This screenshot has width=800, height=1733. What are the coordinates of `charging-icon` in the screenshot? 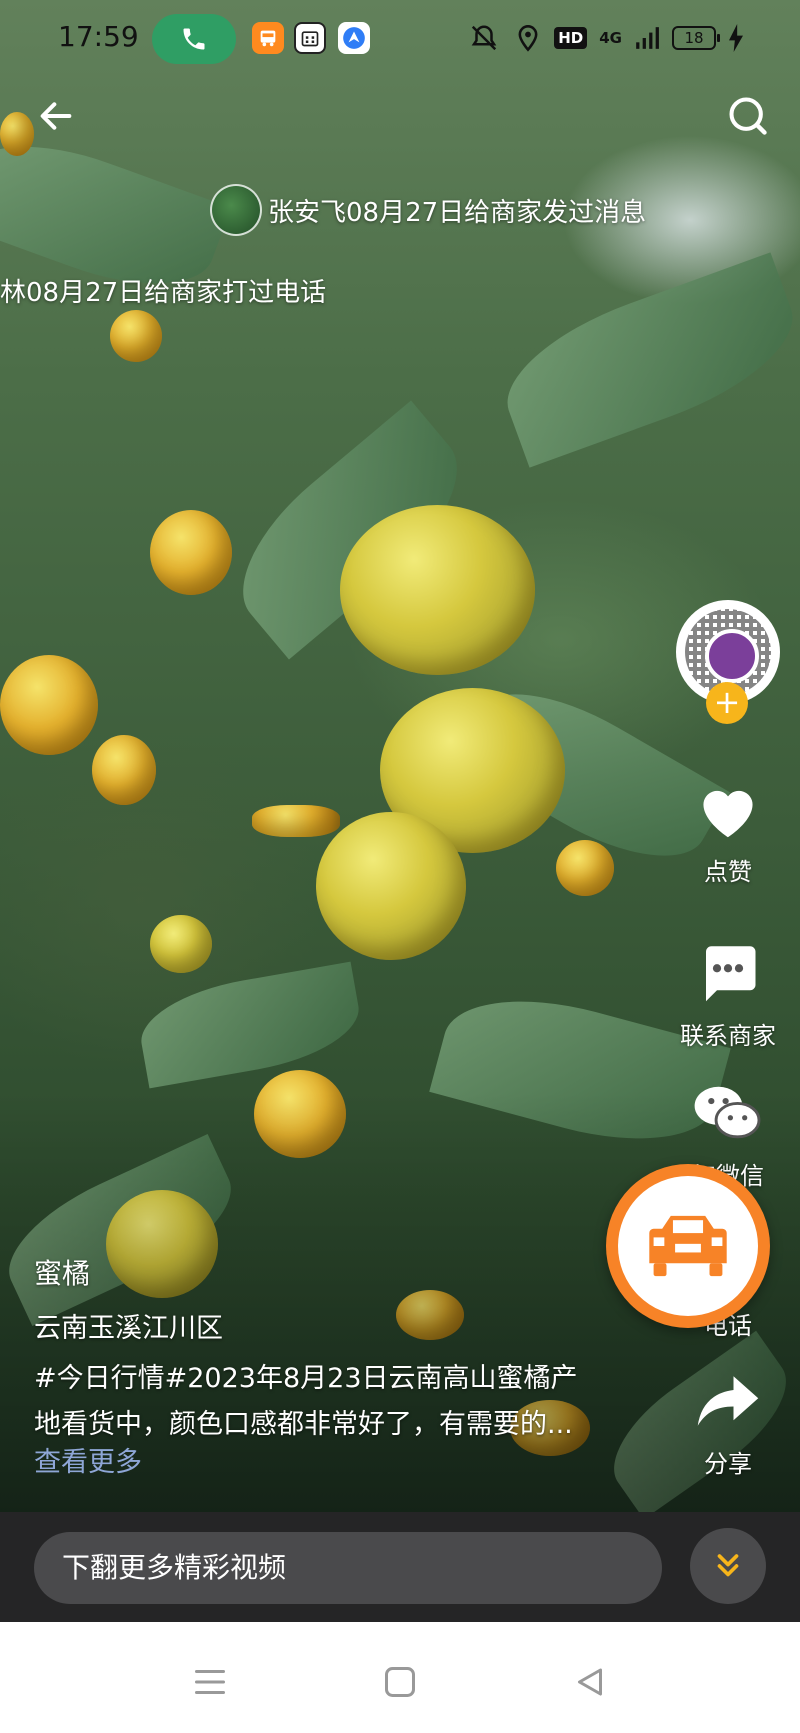 It's located at (736, 38).